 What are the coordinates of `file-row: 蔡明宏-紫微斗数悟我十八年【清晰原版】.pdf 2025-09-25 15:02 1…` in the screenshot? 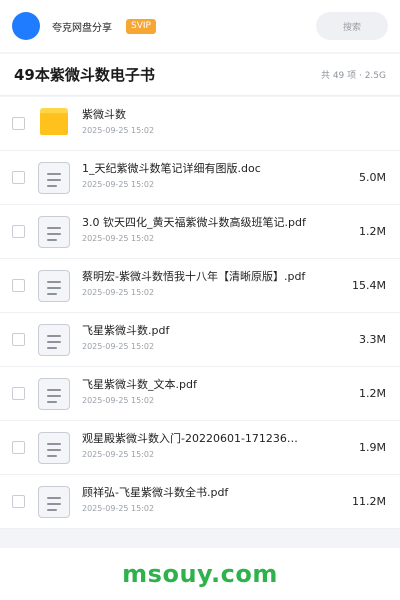 It's located at (200, 286).